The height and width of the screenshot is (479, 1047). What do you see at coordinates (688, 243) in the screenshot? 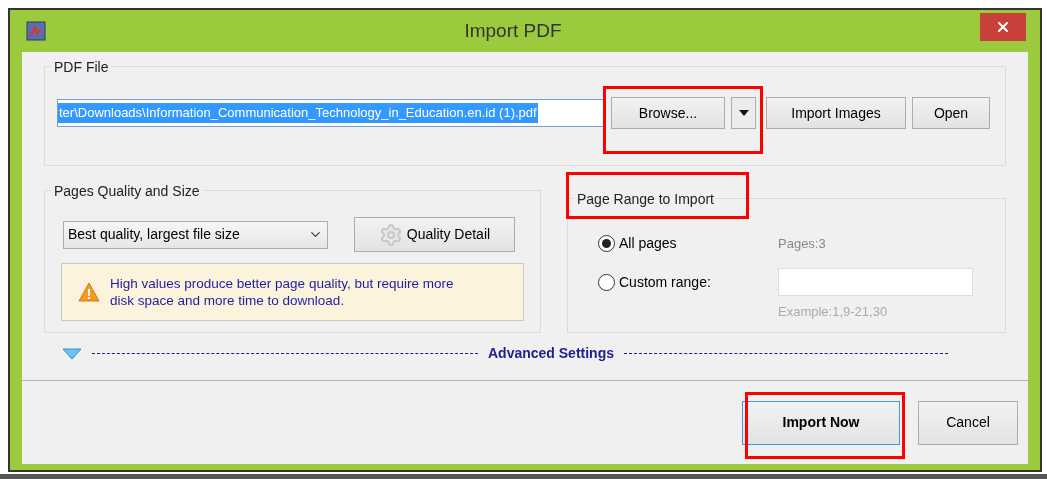
I see `radio-option: All pages` at bounding box center [688, 243].